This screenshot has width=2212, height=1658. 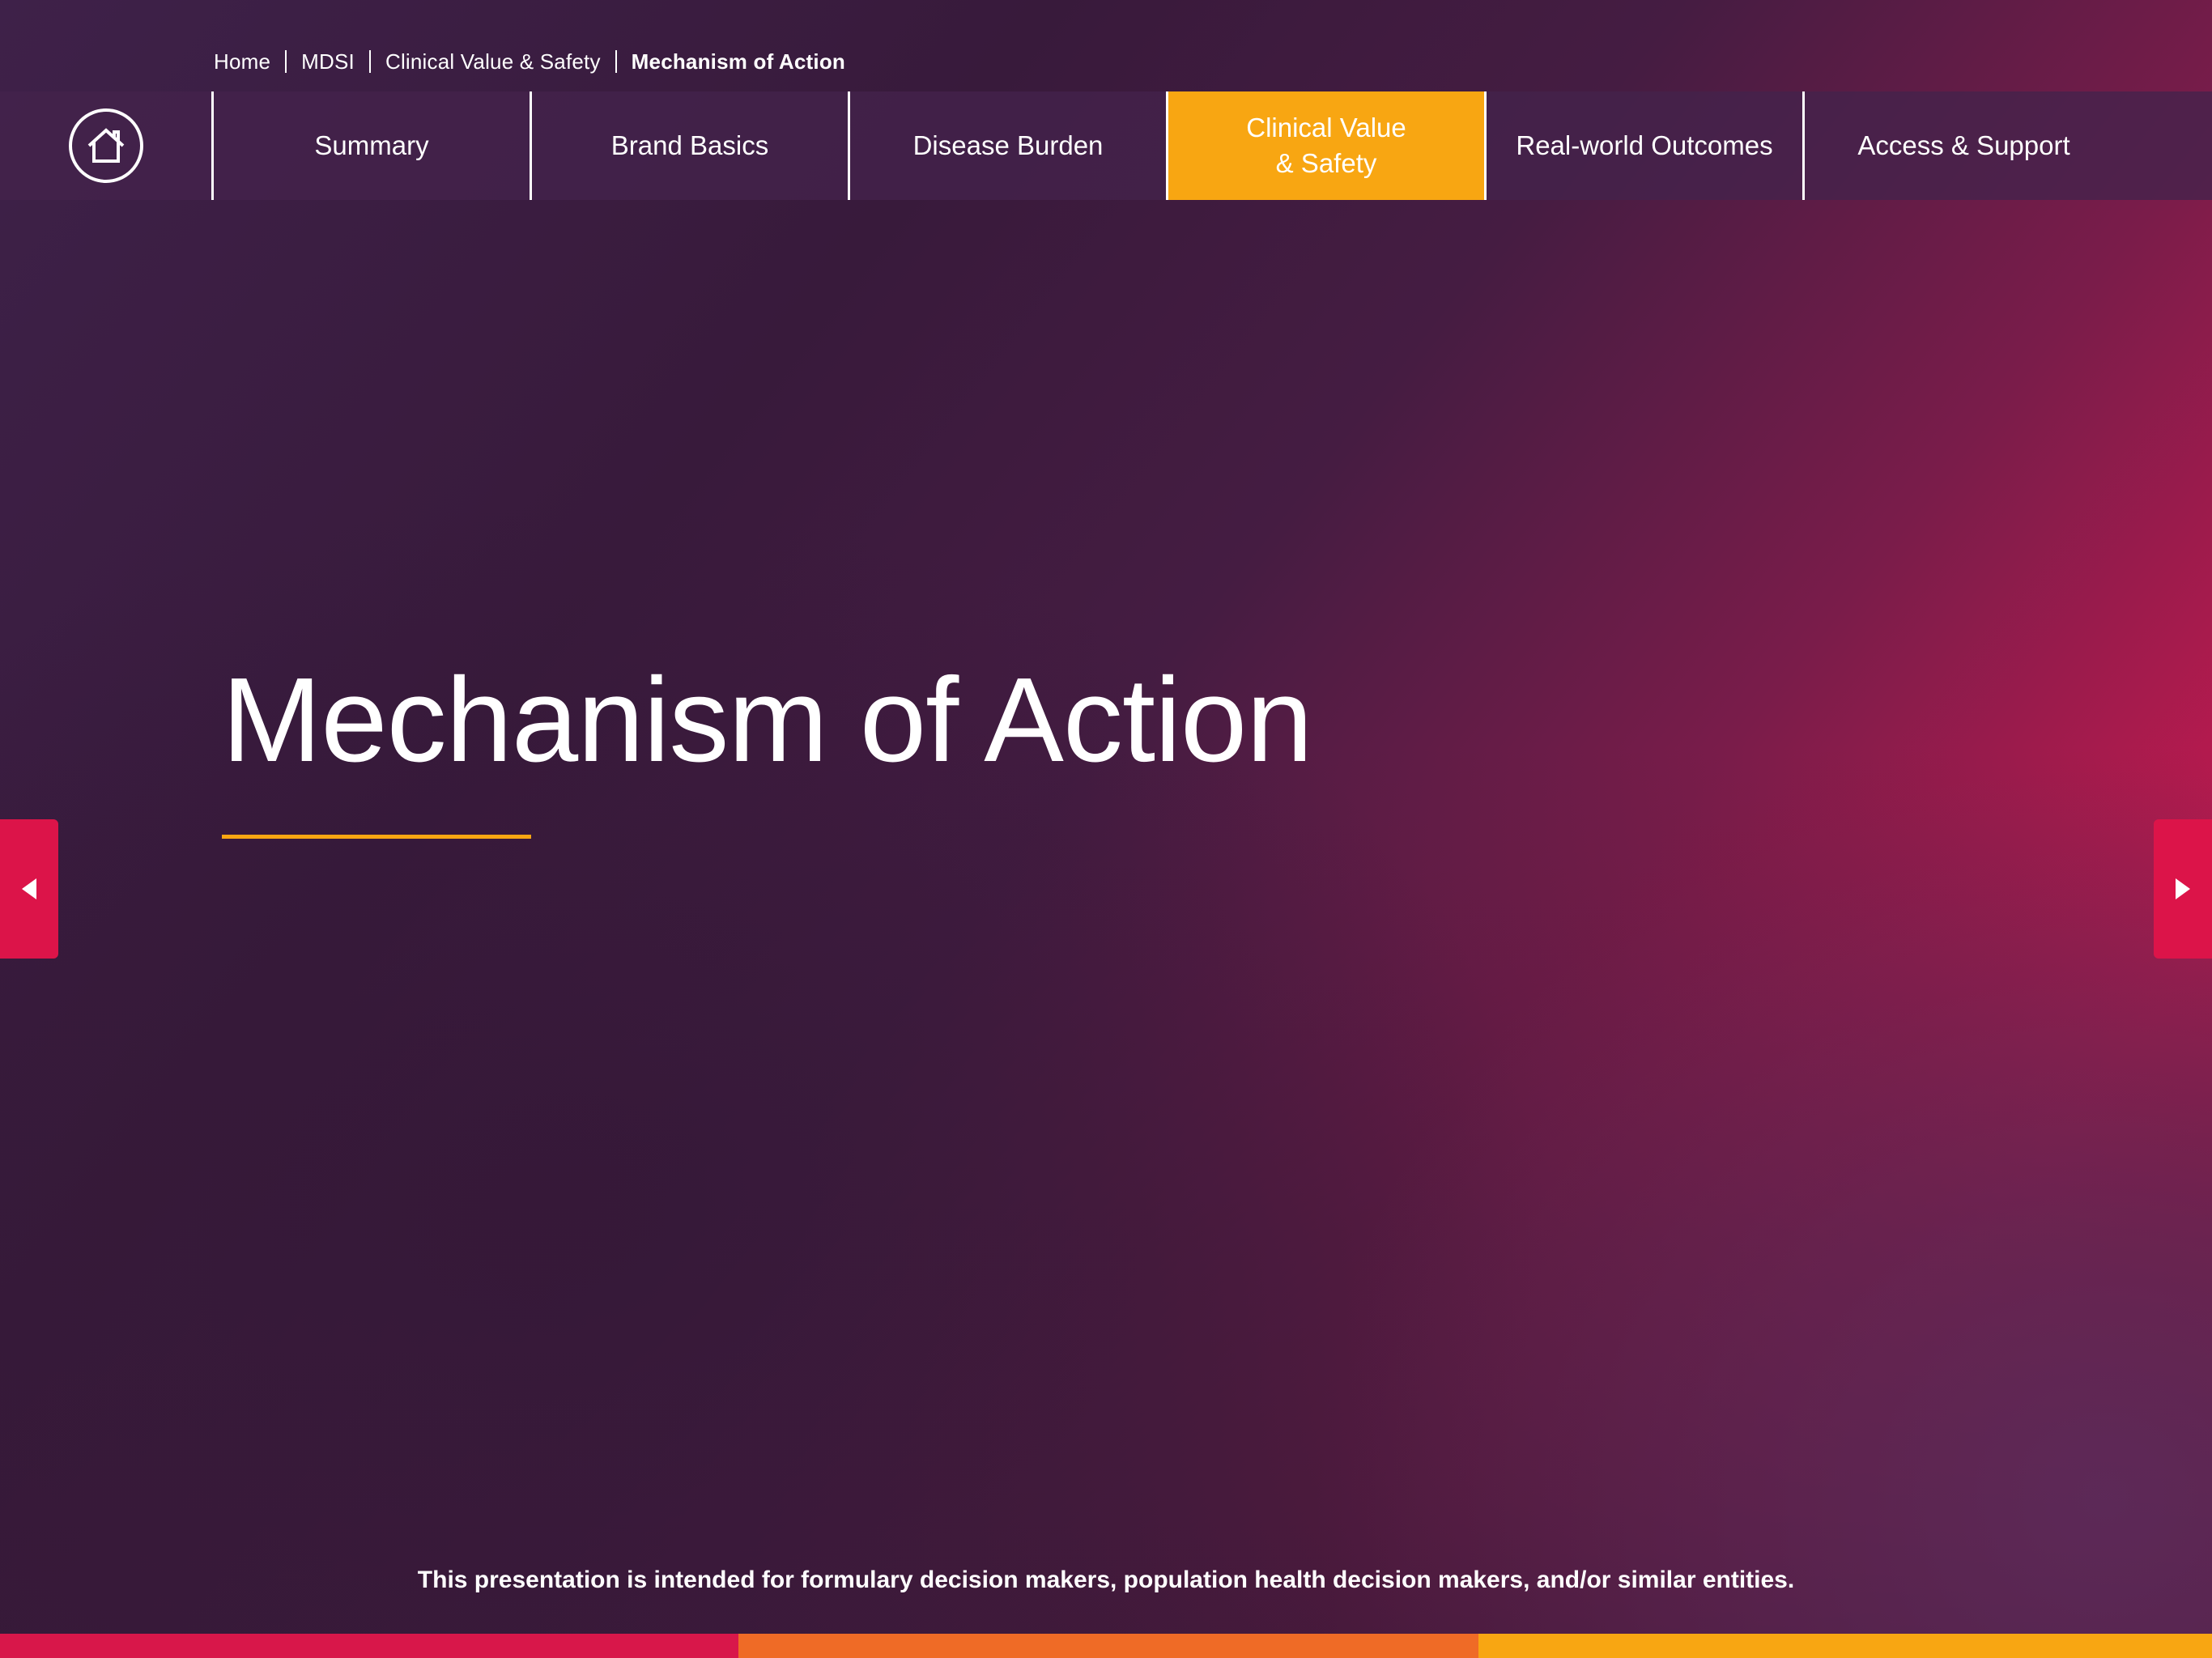 I want to click on caret-right-icon, so click(x=2183, y=888).